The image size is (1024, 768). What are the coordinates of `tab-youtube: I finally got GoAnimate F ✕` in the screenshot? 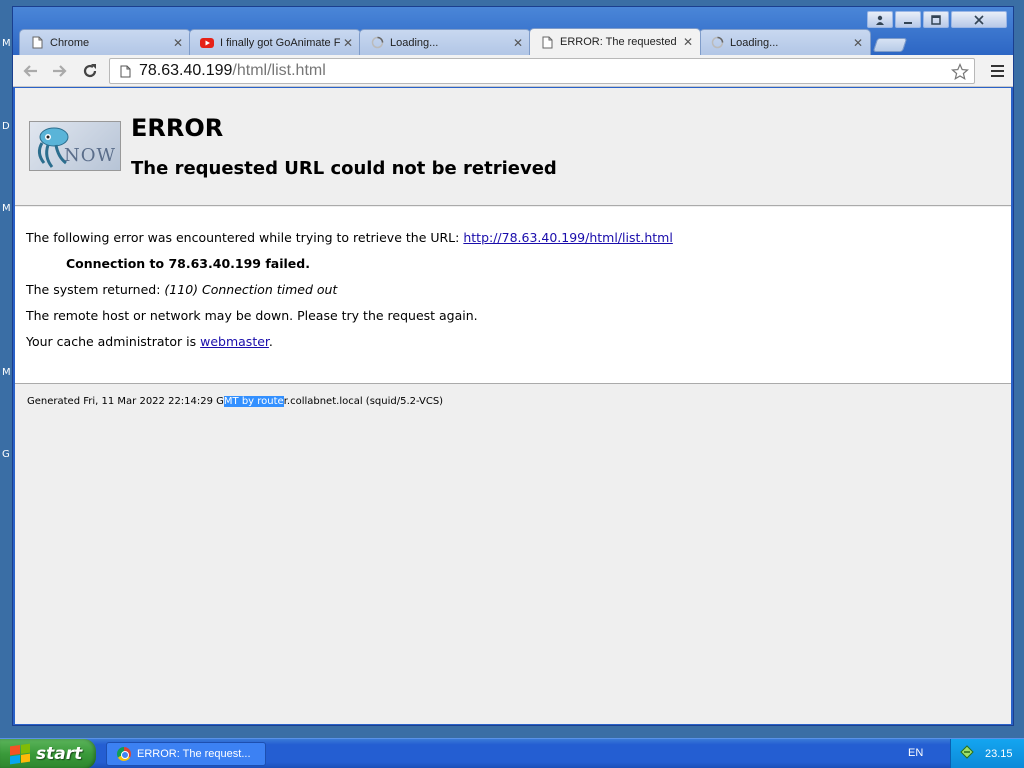 It's located at (275, 42).